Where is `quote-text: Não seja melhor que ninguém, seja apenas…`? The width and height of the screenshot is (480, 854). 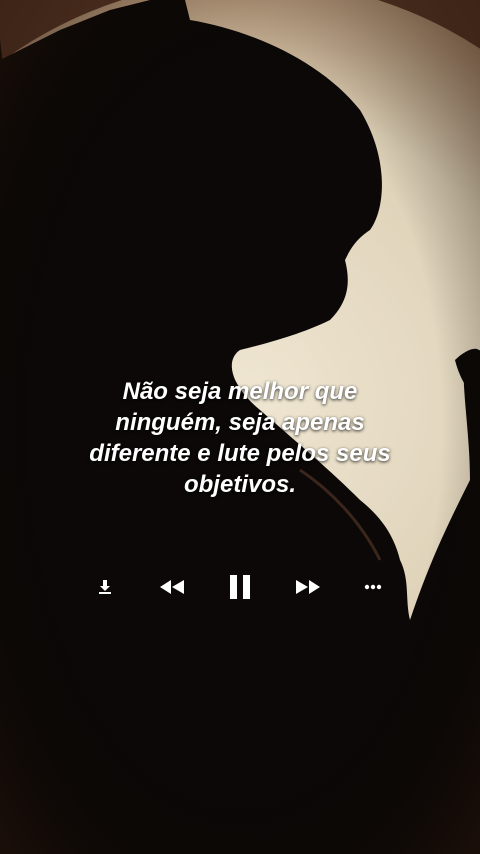
quote-text: Não seja melhor que ninguém, seja apenas… is located at coordinates (240, 438).